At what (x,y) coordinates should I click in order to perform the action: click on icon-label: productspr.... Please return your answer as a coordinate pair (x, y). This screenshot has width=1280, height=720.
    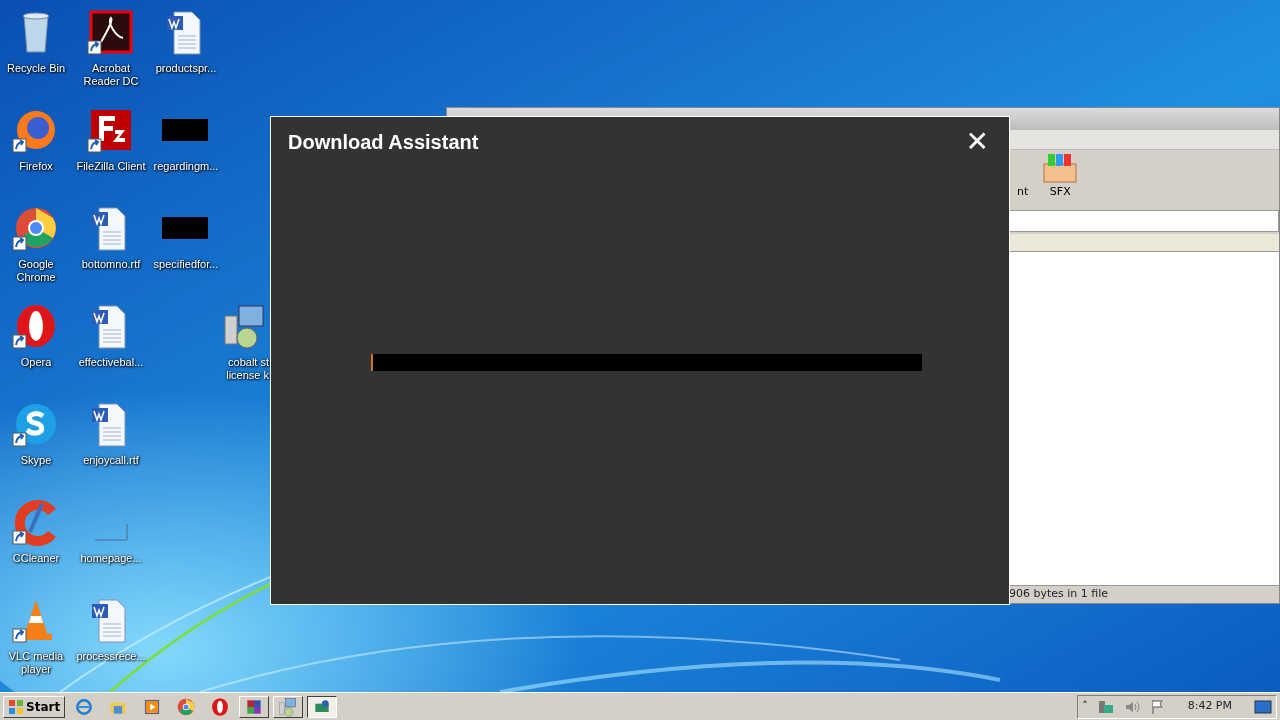
    Looking at the image, I should click on (186, 68).